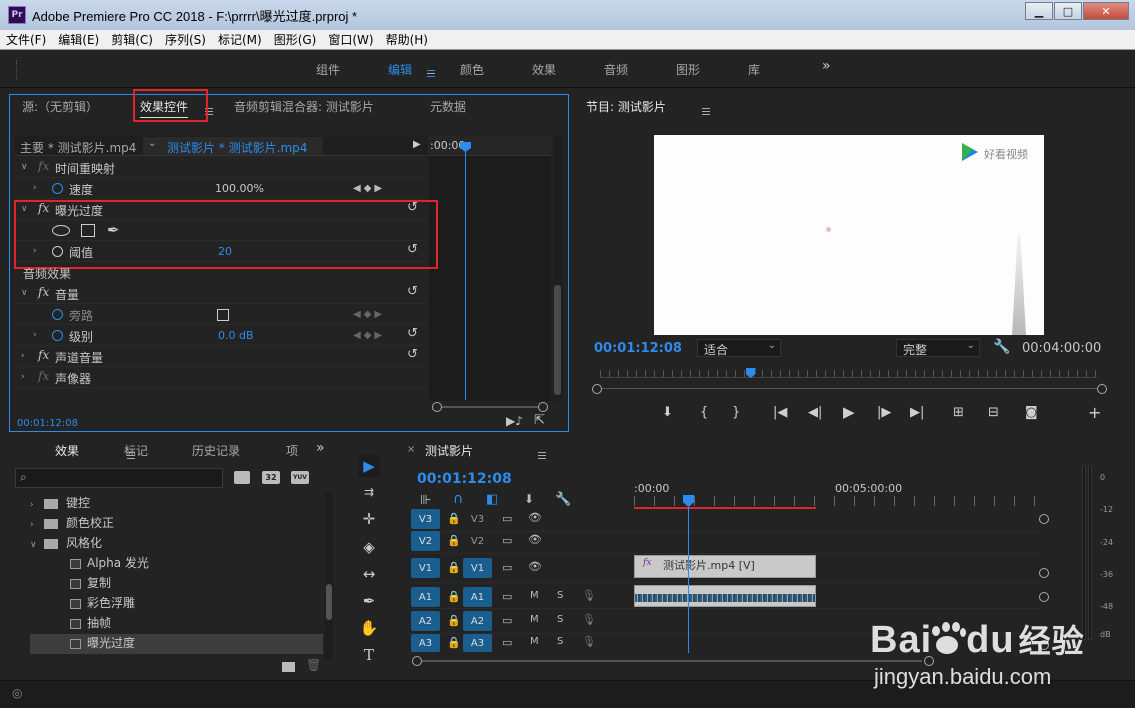 Image resolution: width=1135 pixels, height=708 pixels. Describe the element at coordinates (616, 69) in the screenshot. I see `workspace-audio: 音频` at that location.